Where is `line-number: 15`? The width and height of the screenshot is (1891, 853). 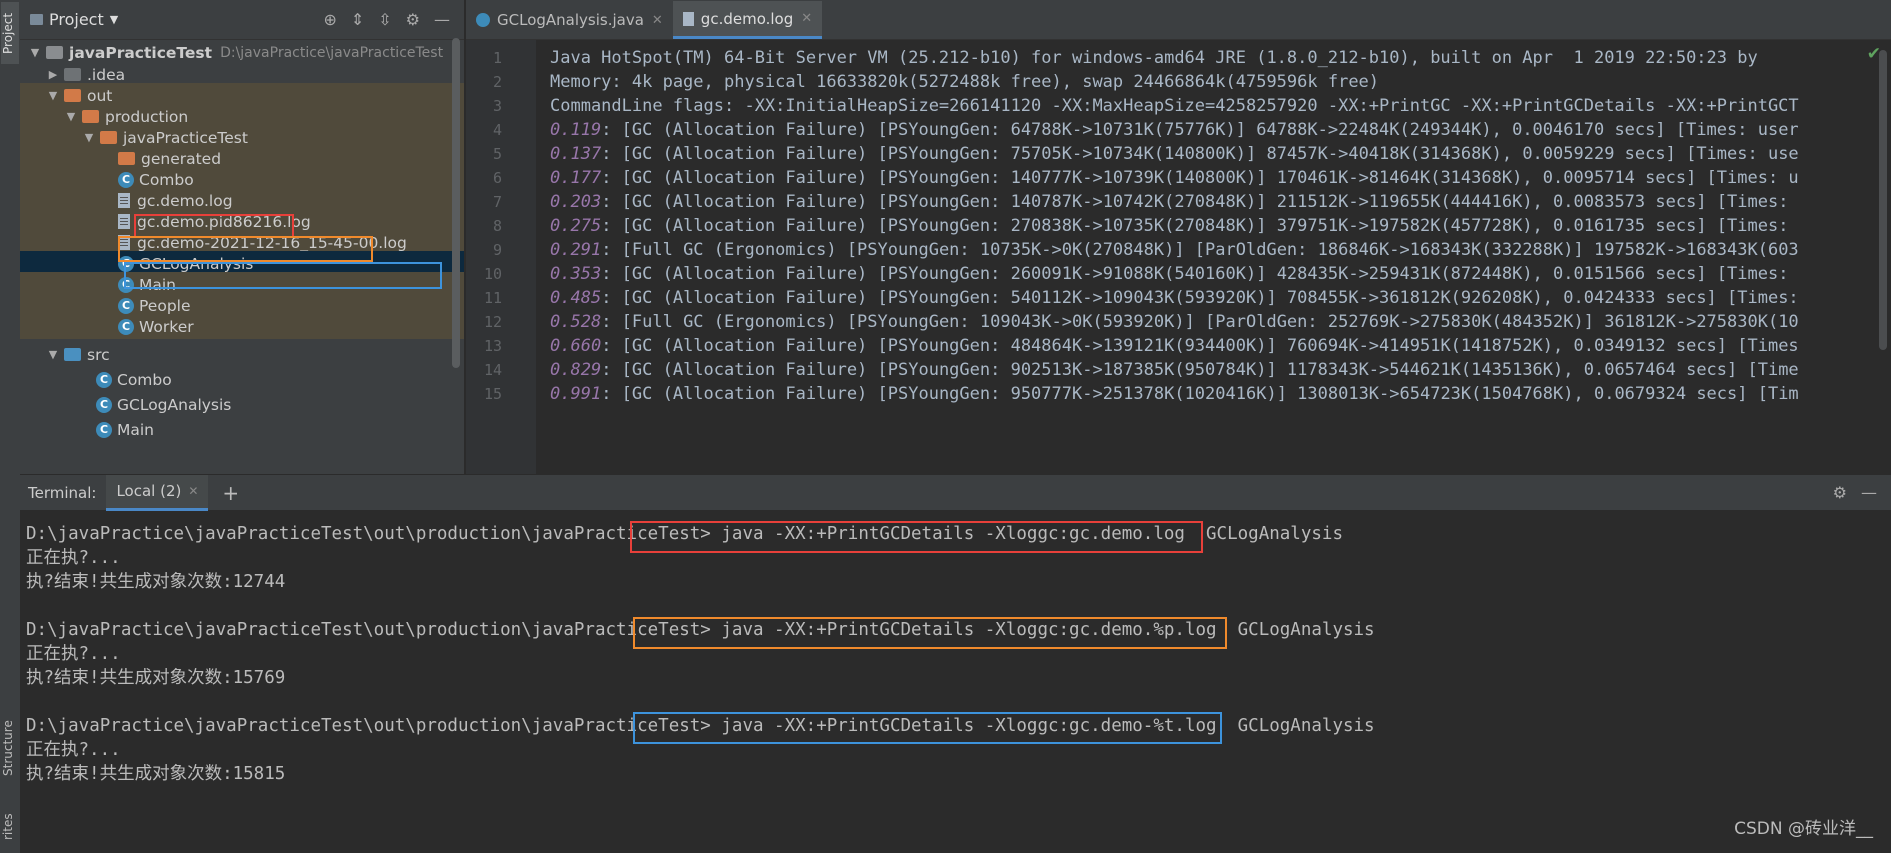 line-number: 15 is located at coordinates (492, 394).